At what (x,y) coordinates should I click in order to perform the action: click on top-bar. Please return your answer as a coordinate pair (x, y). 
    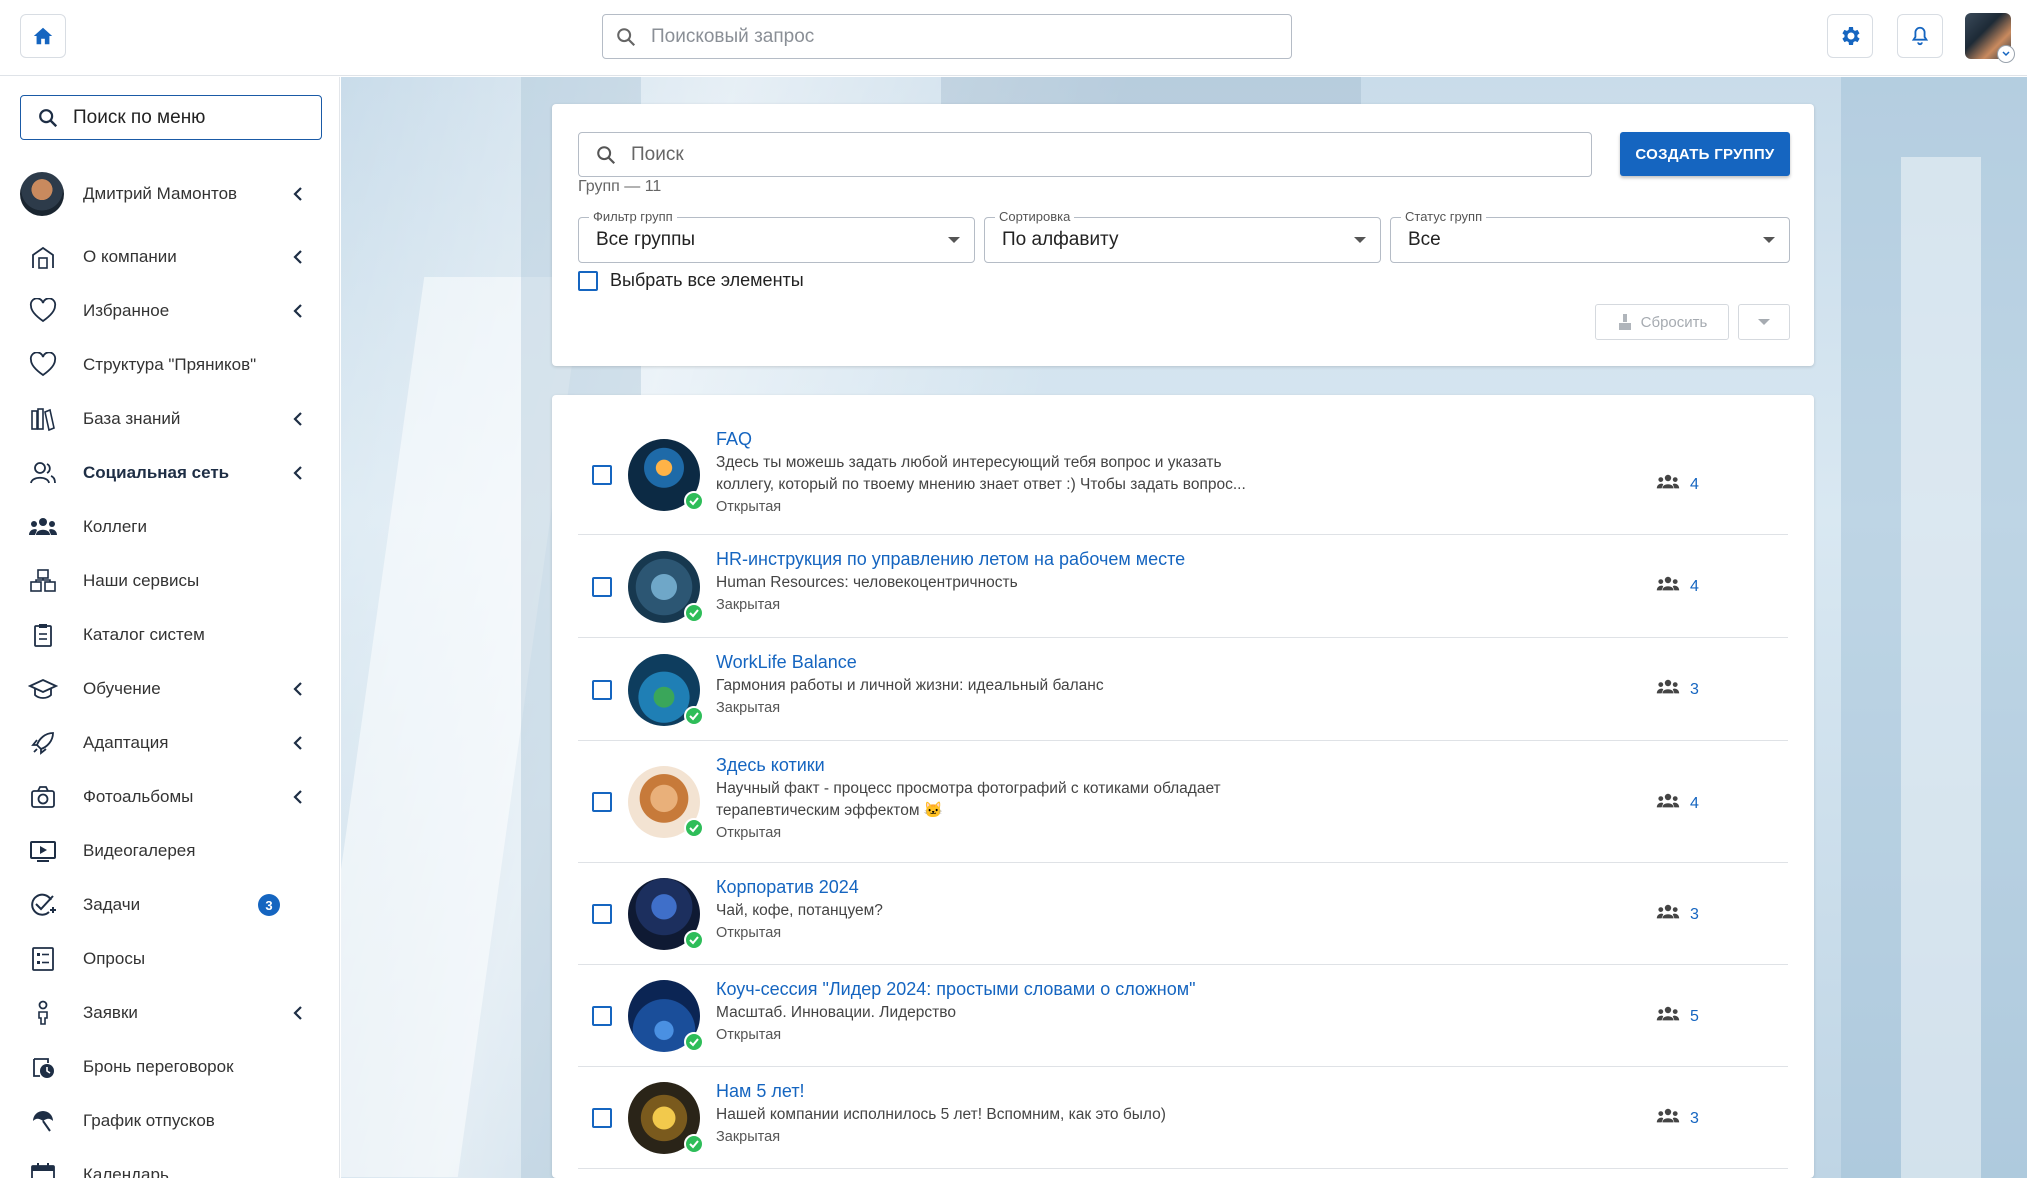
    Looking at the image, I should click on (1013, 38).